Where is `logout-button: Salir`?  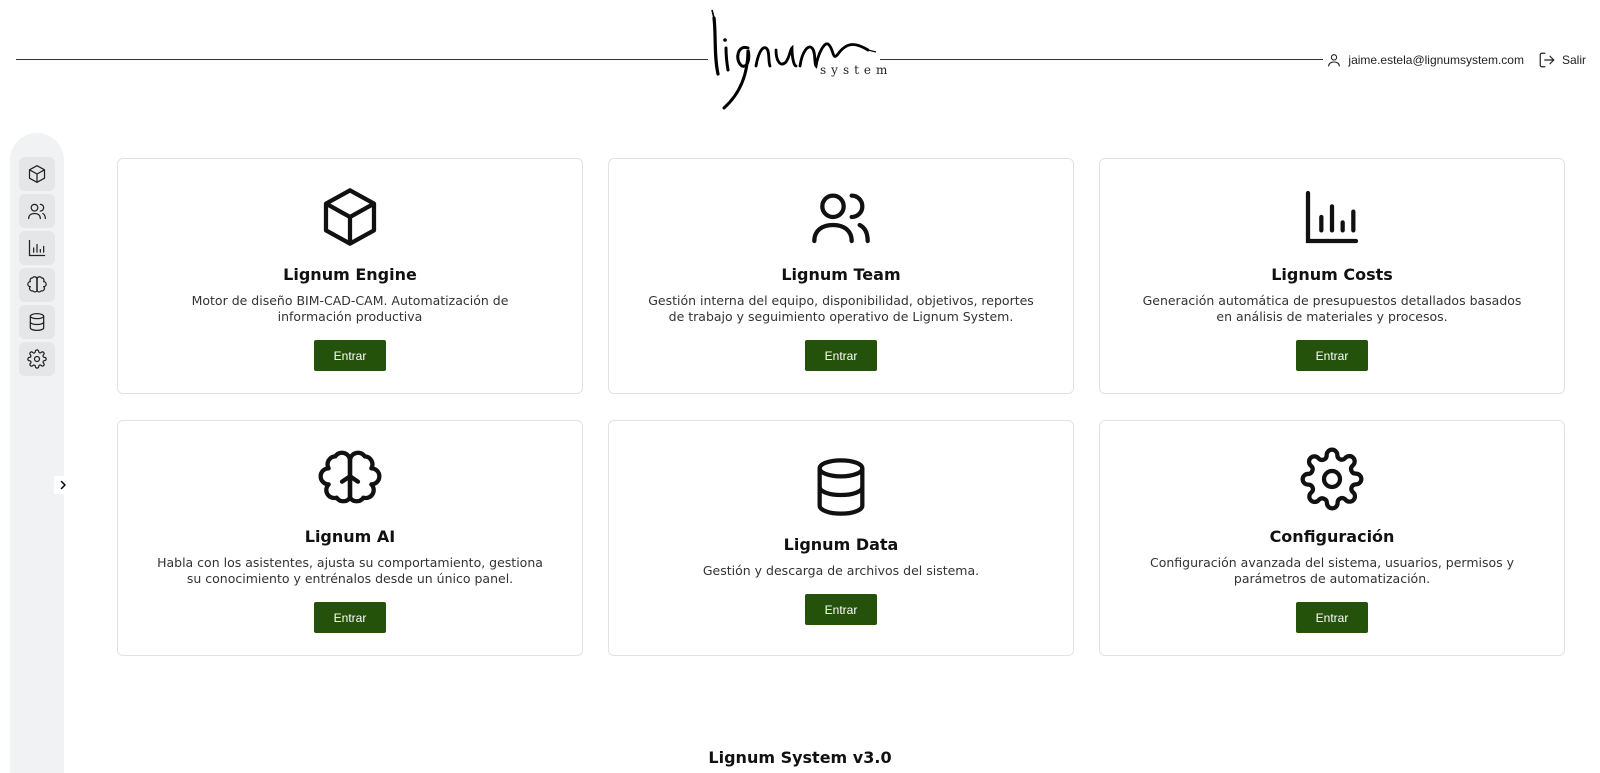 logout-button: Salir is located at coordinates (1562, 60).